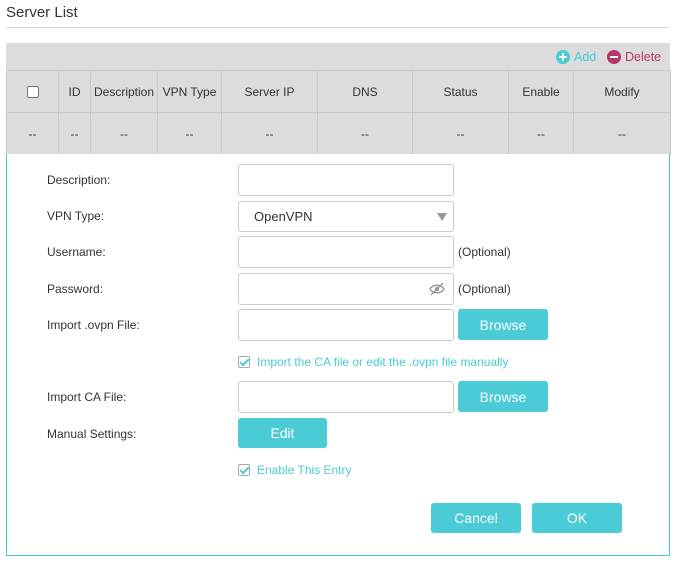 This screenshot has height=567, width=684. Describe the element at coordinates (338, 56) in the screenshot. I see `table-toolbar: Add Delete` at that location.